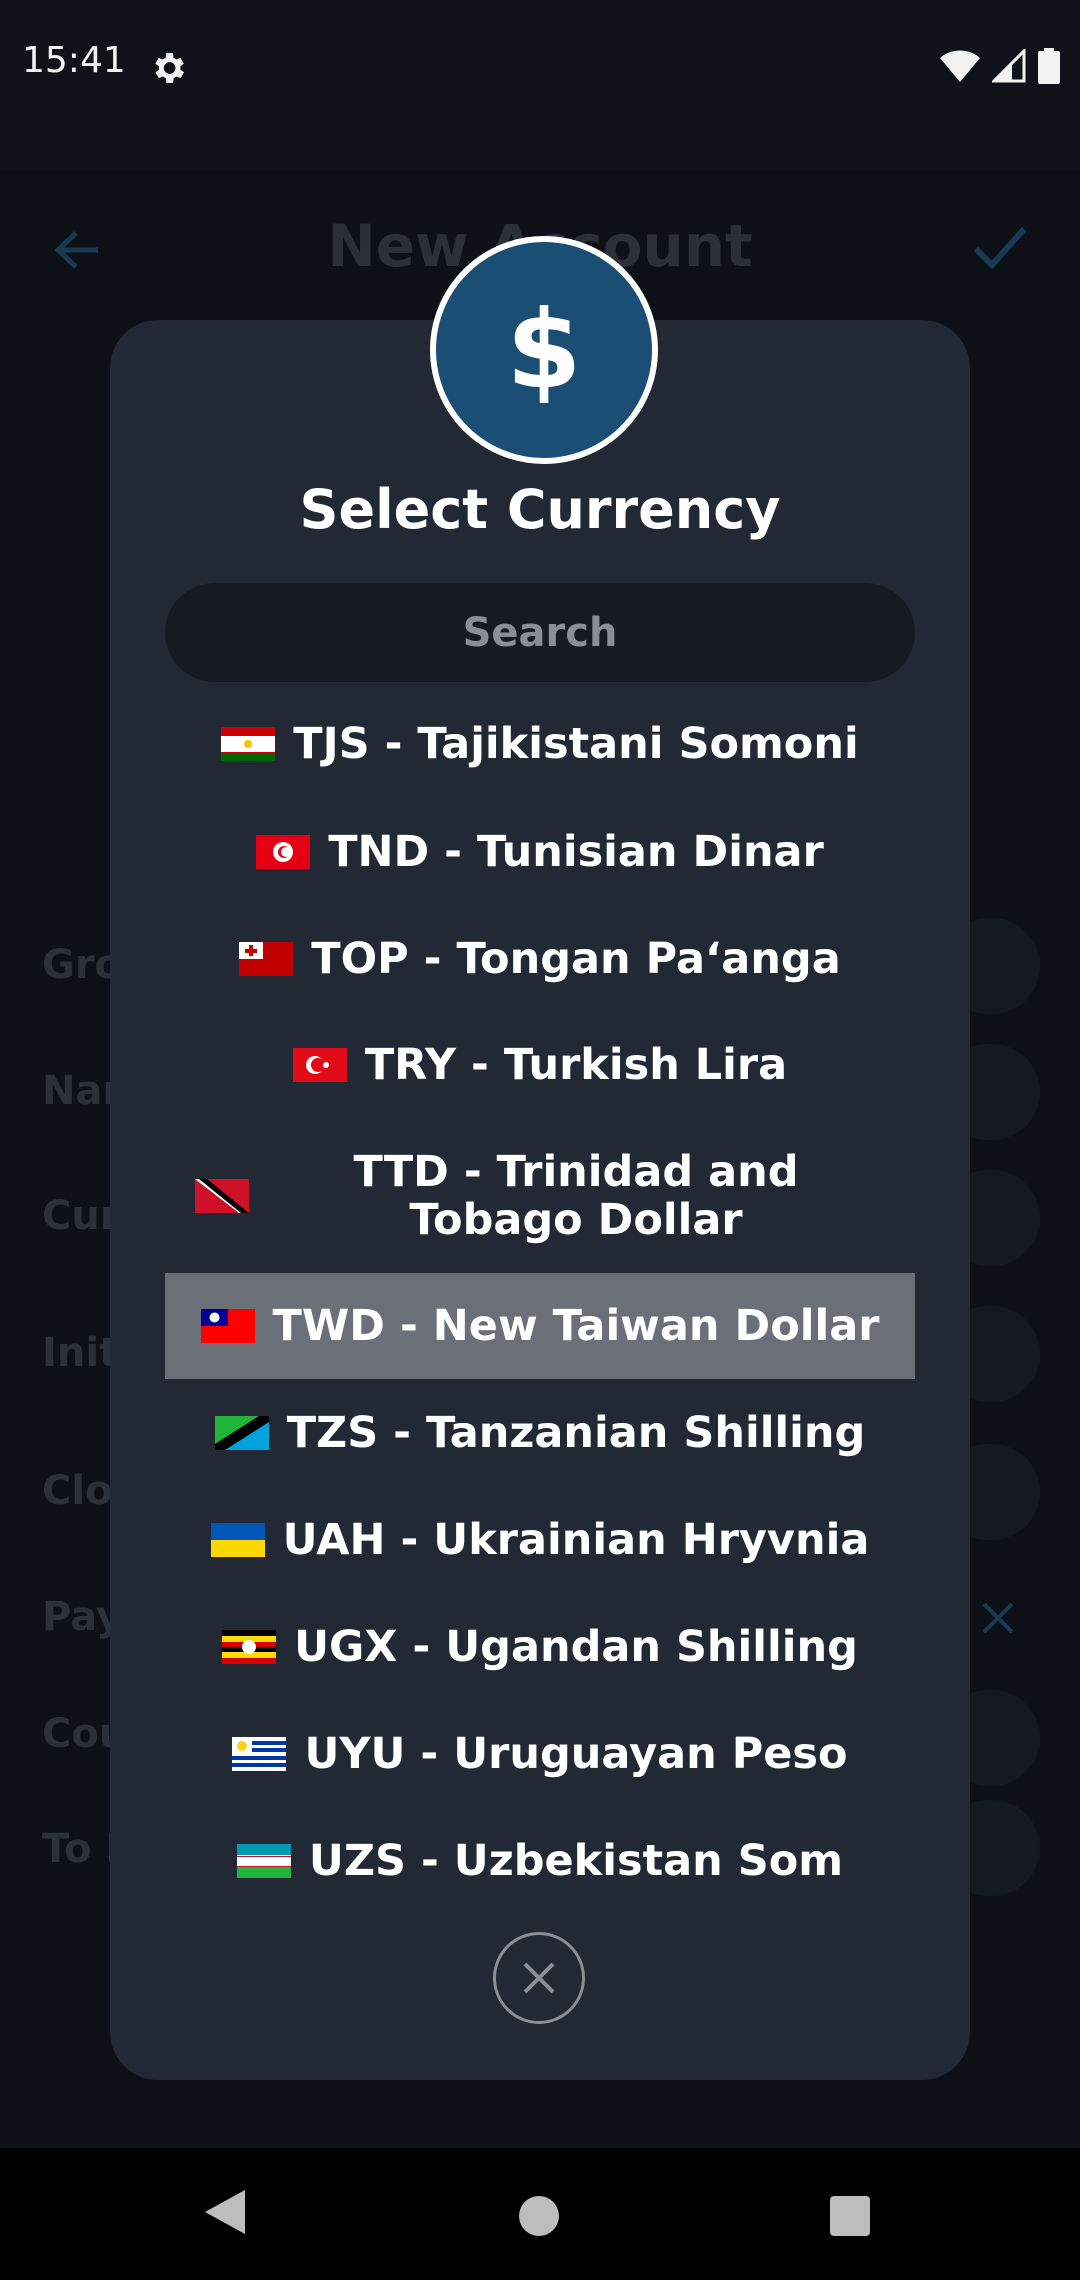 The width and height of the screenshot is (1080, 2280). I want to click on currency-item-label: TTD - Trinidad and Tobago Dollar, so click(576, 1195).